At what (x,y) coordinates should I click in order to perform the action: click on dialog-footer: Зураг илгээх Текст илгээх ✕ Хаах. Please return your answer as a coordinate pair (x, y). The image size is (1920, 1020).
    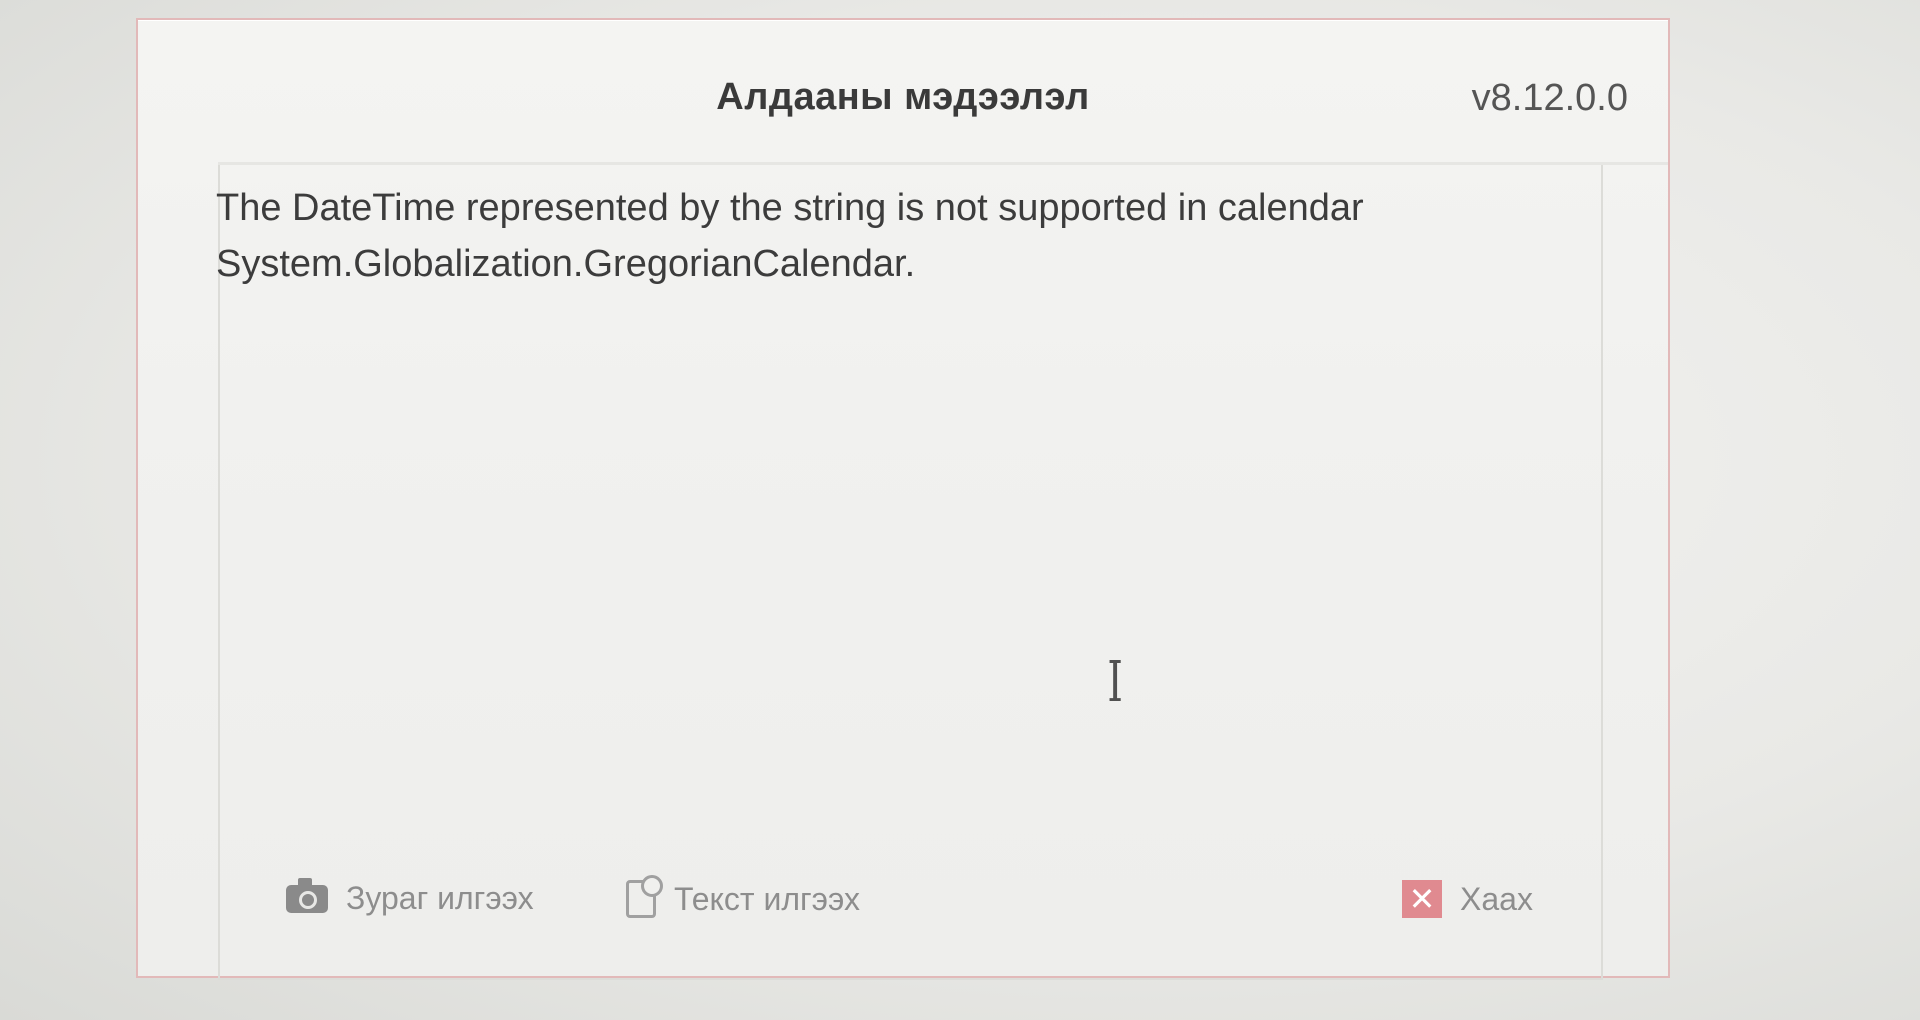
    Looking at the image, I should click on (903, 912).